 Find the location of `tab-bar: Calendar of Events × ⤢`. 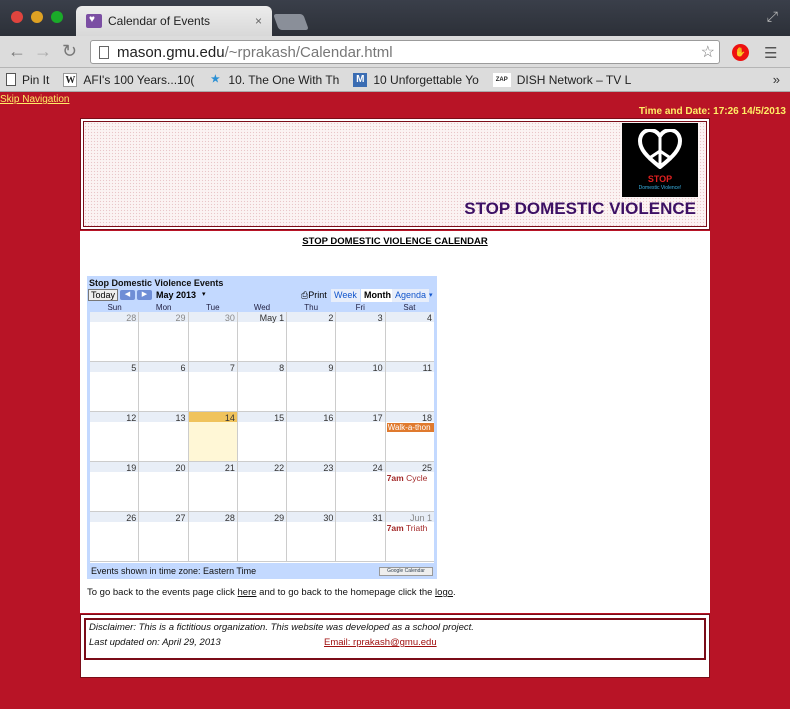

tab-bar: Calendar of Events × ⤢ is located at coordinates (395, 18).